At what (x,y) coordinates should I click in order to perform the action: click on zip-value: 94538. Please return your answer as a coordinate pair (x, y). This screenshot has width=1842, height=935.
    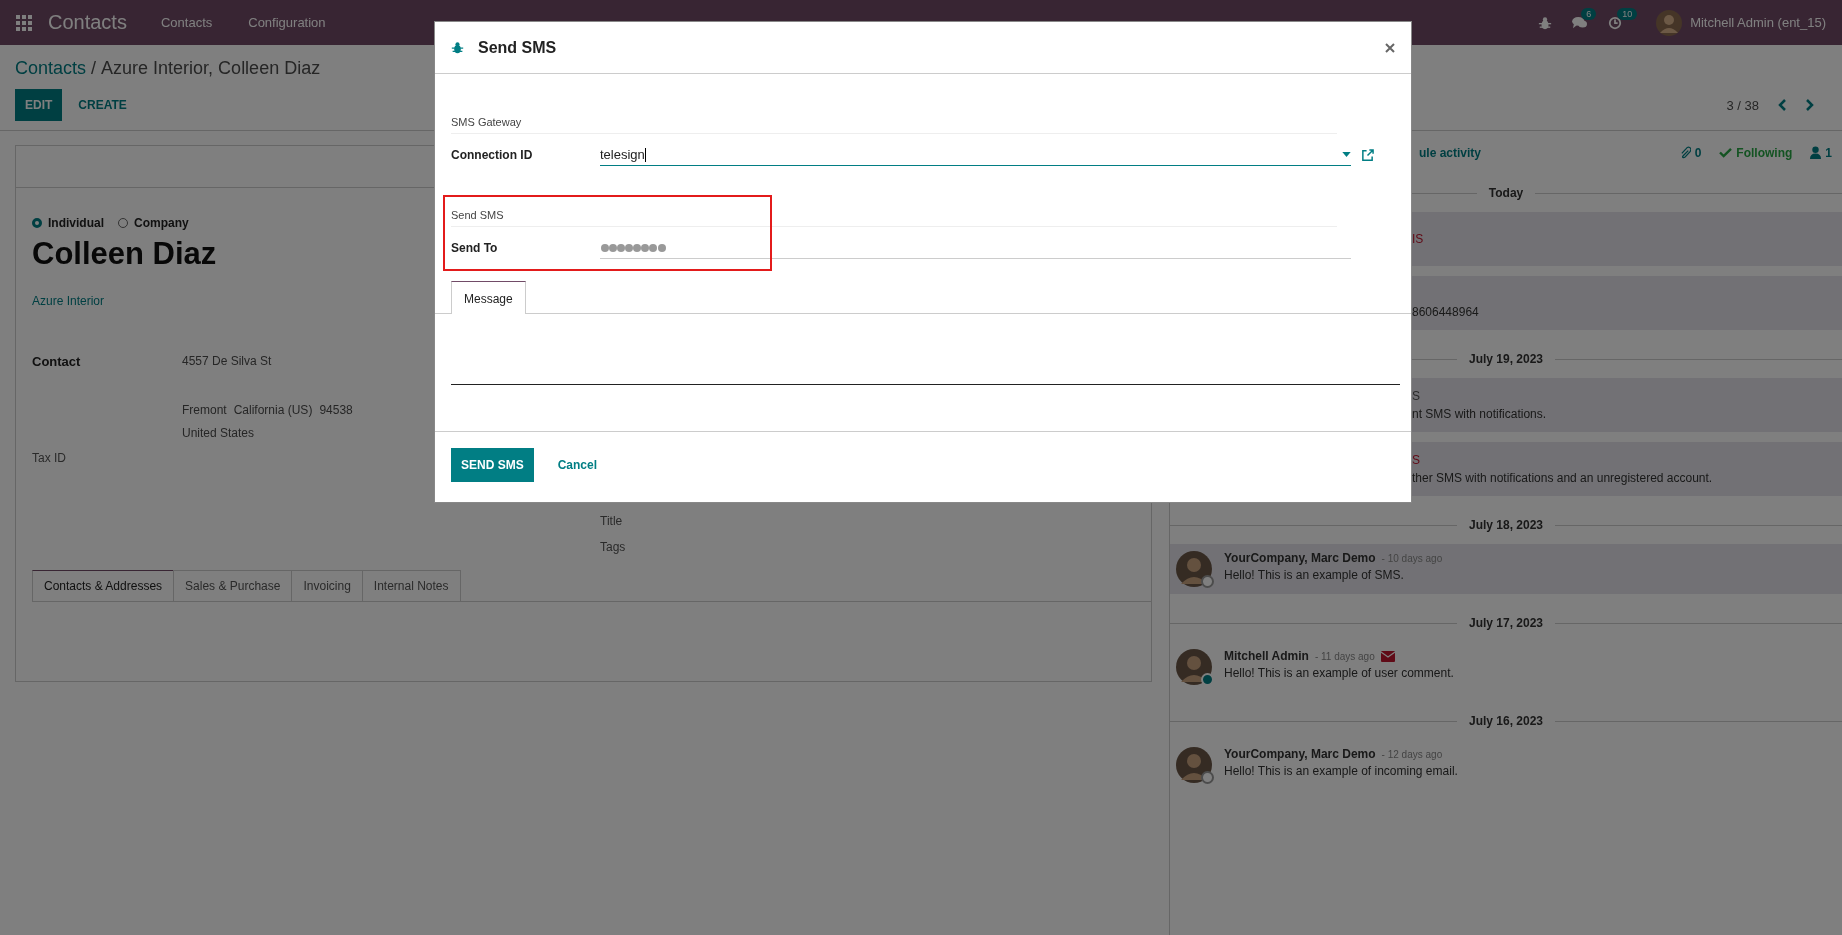
    Looking at the image, I should click on (336, 410).